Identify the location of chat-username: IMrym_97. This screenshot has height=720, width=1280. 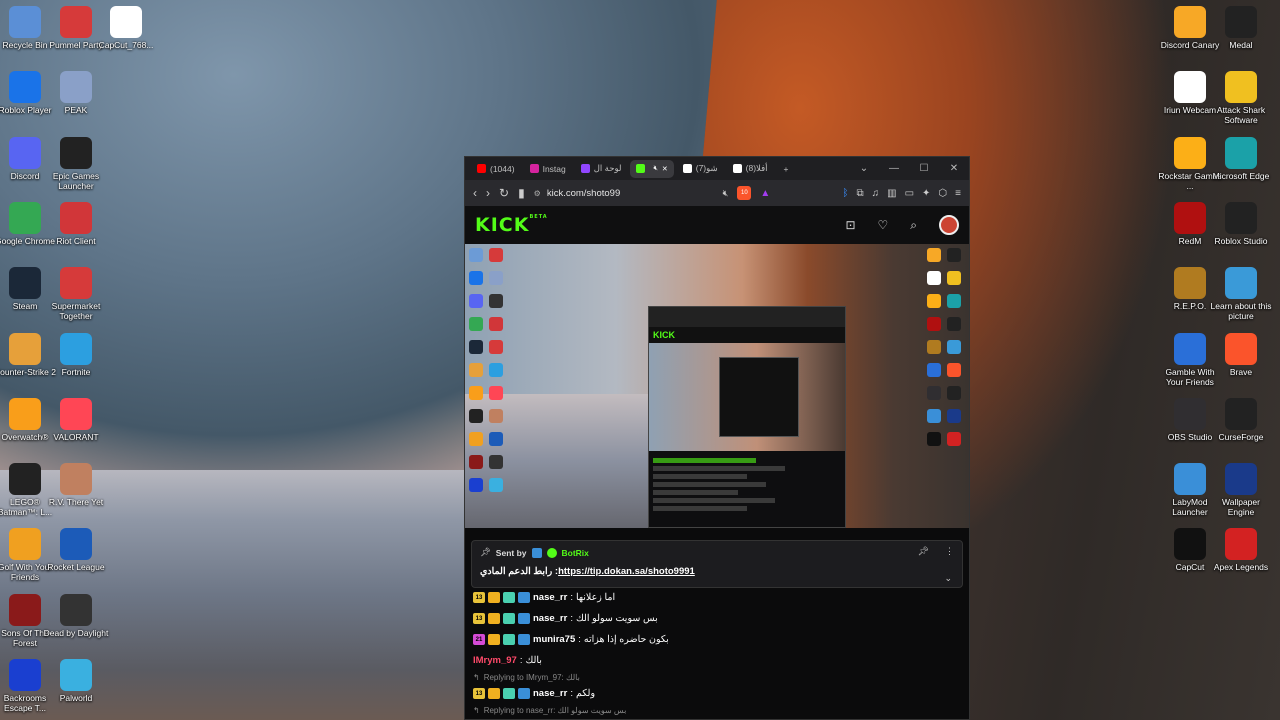
(495, 660).